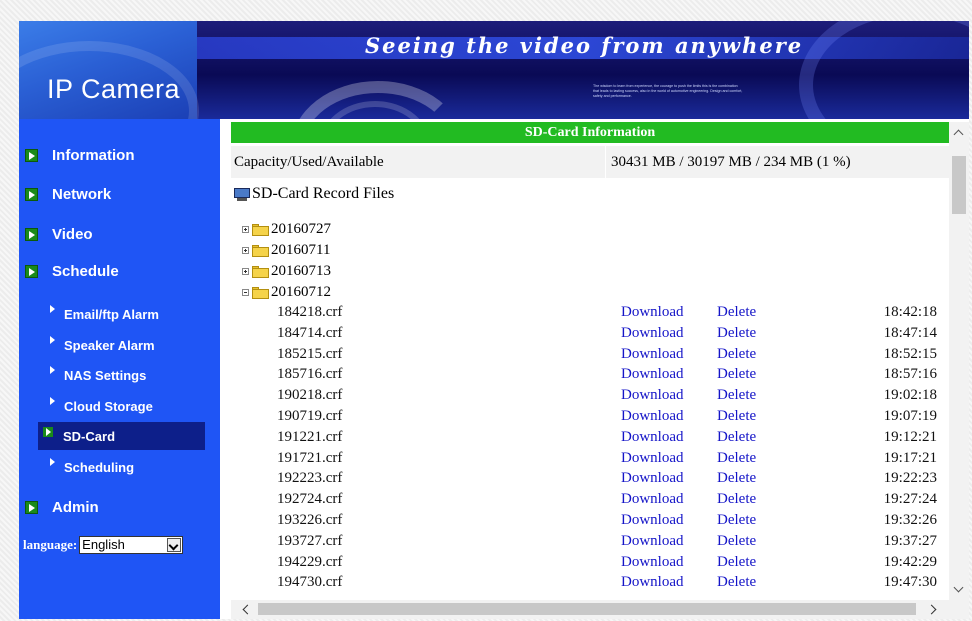 The image size is (972, 621). What do you see at coordinates (910, 478) in the screenshot?
I see `file-time: 19:22:23` at bounding box center [910, 478].